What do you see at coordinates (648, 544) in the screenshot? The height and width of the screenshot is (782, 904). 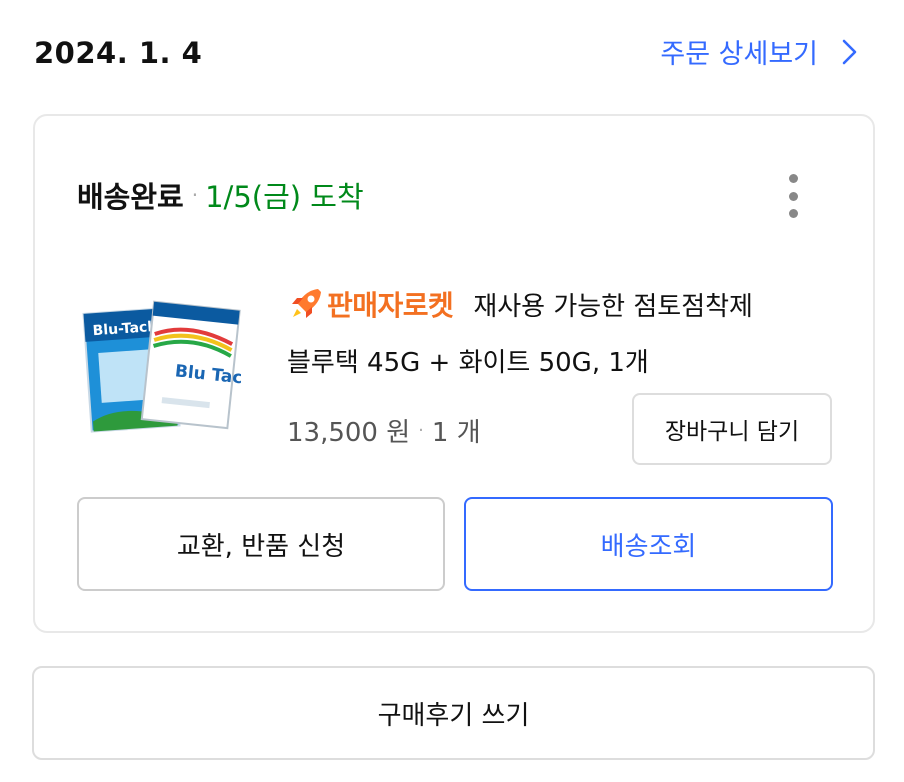 I see `track-delivery-button: 배송조회` at bounding box center [648, 544].